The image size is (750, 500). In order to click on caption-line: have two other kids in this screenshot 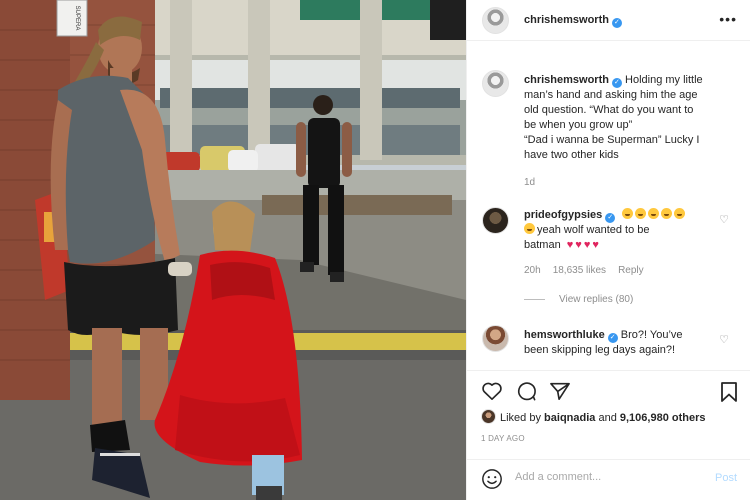, I will do `click(571, 155)`.